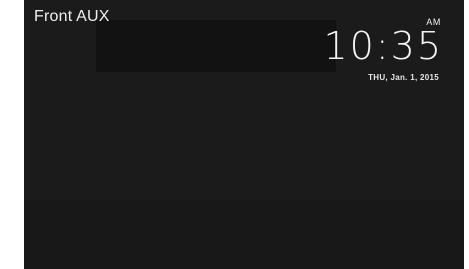  Describe the element at coordinates (72, 16) in the screenshot. I see `audio-source-label: Front AUX` at that location.